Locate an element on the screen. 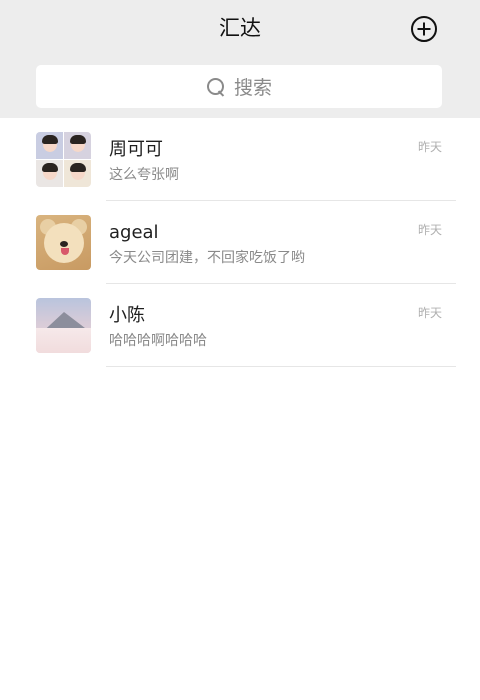 This screenshot has width=480, height=700. search-icon is located at coordinates (216, 87).